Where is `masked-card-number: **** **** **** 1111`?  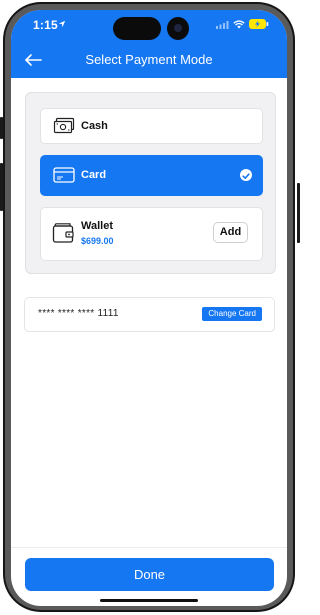 masked-card-number: **** **** **** 1111 is located at coordinates (78, 313).